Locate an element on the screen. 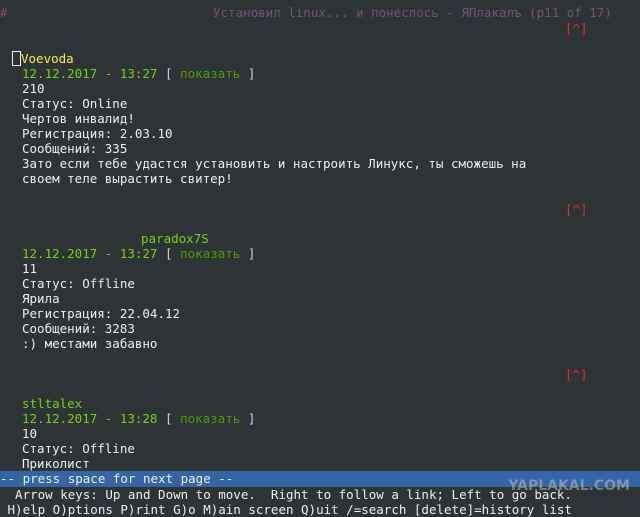 This screenshot has width=640, height=517. header-hash: # is located at coordinates (4, 12).